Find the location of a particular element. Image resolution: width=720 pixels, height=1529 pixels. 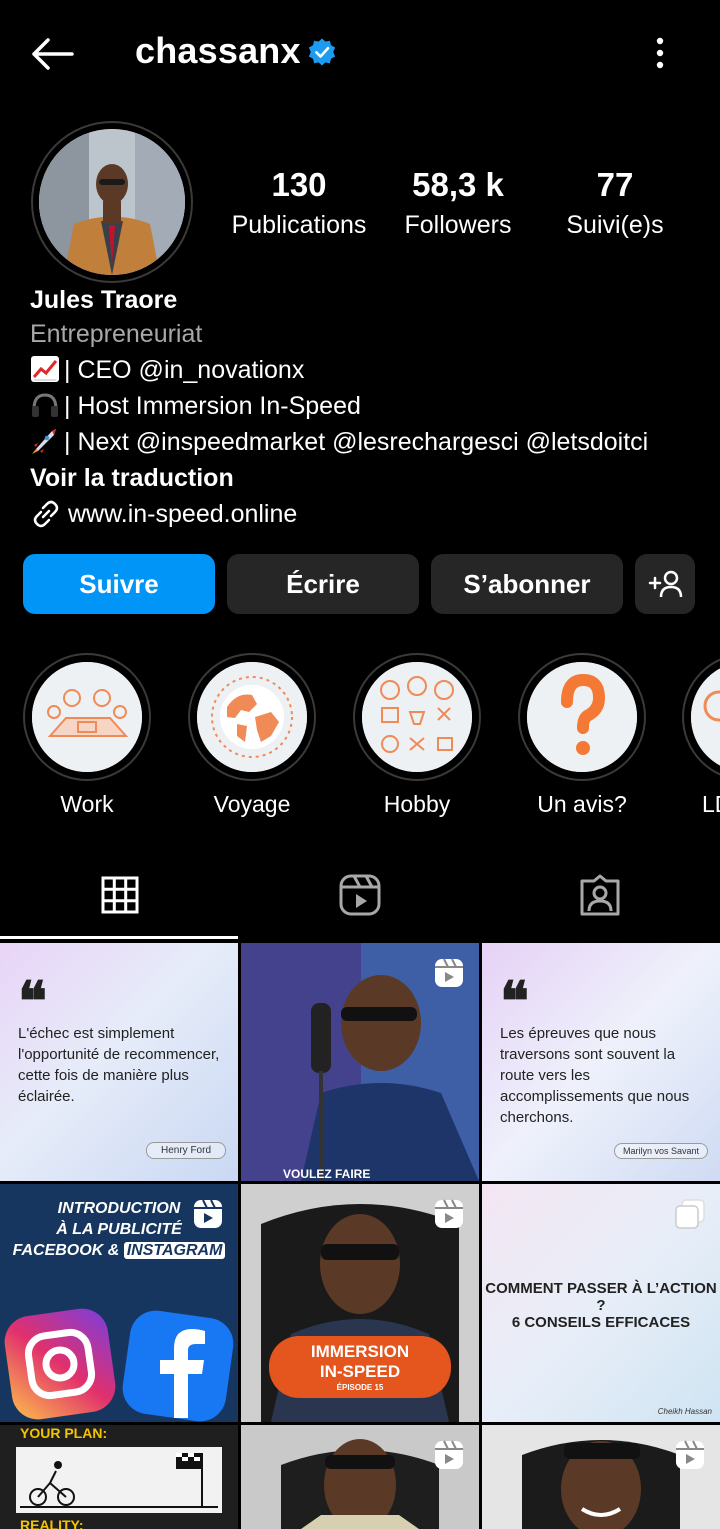

highlight-hobby: Hobby is located at coordinates (417, 735).